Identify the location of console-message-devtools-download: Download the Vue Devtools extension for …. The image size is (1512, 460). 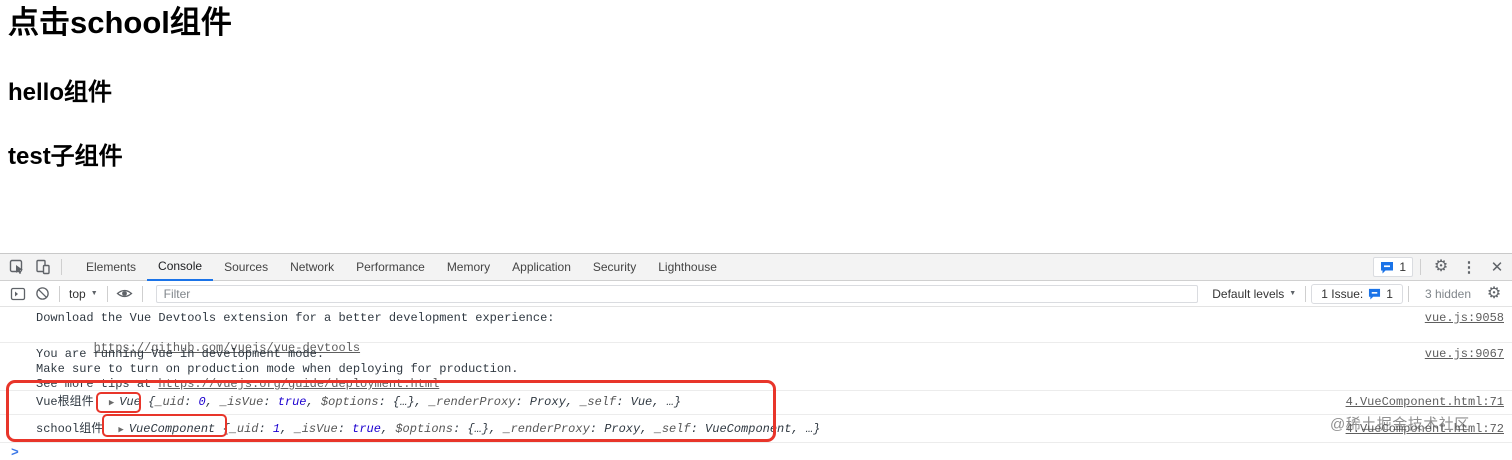
(756, 331).